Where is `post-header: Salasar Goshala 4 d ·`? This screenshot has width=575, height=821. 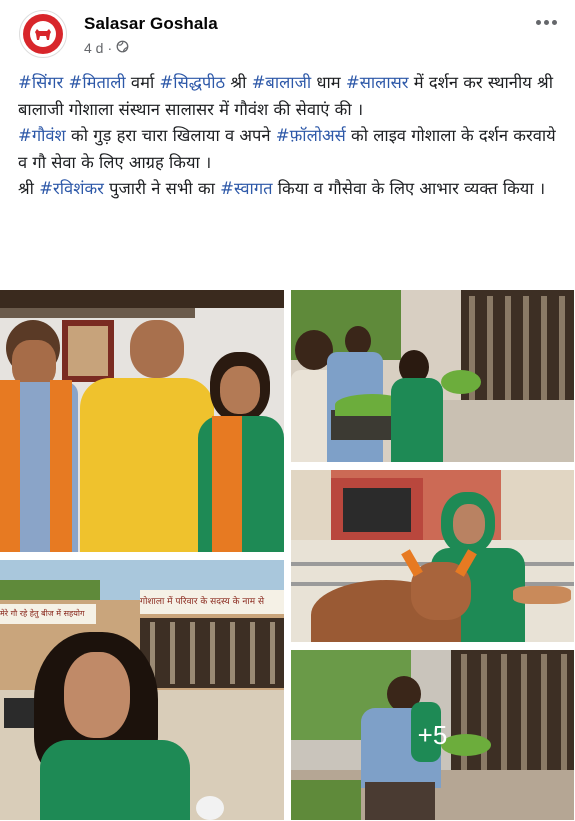 post-header: Salasar Goshala 4 d · is located at coordinates (287, 32).